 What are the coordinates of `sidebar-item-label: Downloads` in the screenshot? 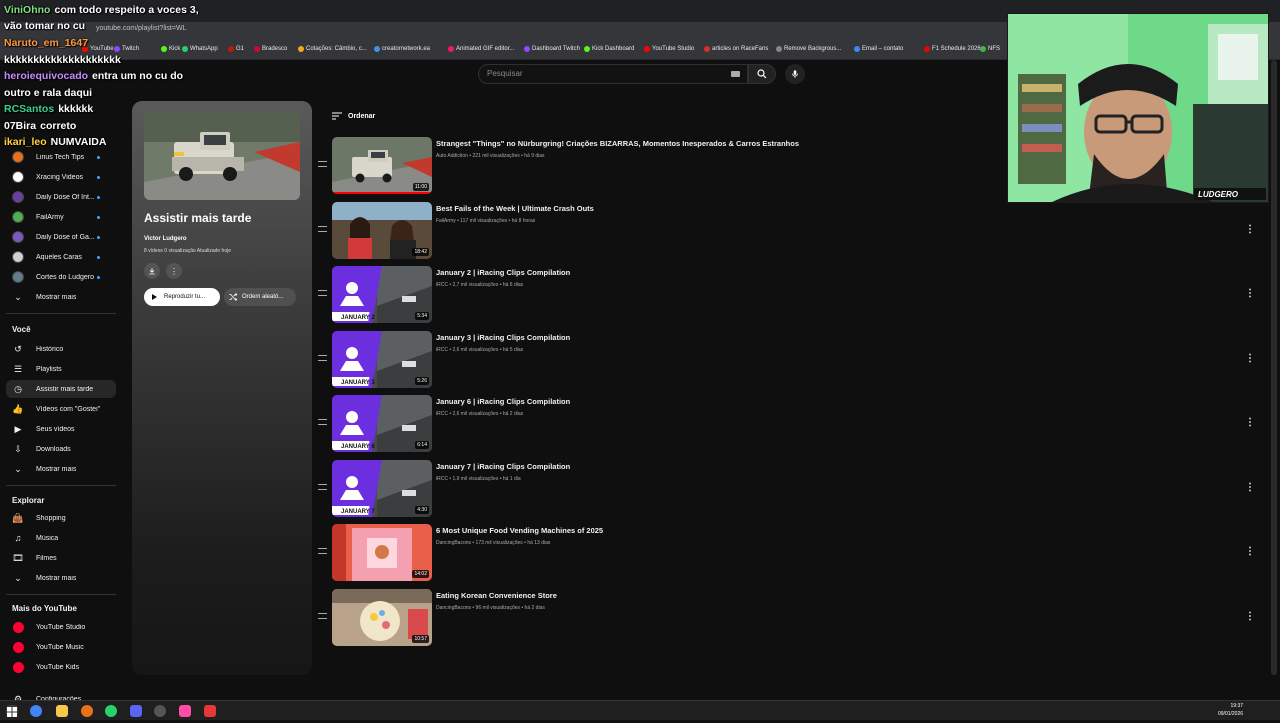 It's located at (53, 449).